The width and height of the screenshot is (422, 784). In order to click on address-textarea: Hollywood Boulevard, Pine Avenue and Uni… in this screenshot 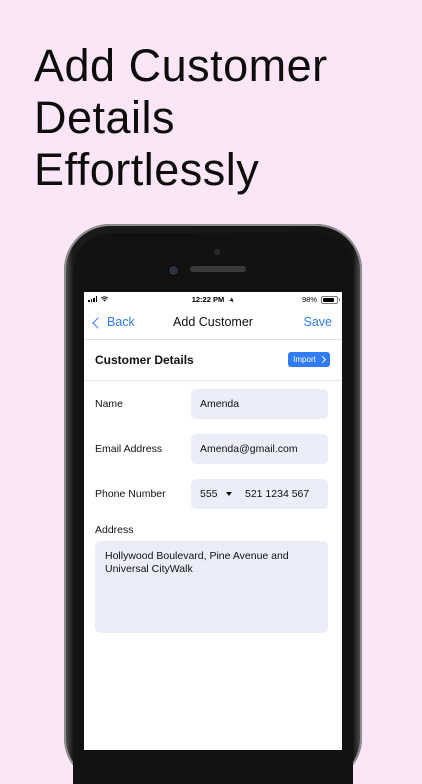, I will do `click(211, 587)`.